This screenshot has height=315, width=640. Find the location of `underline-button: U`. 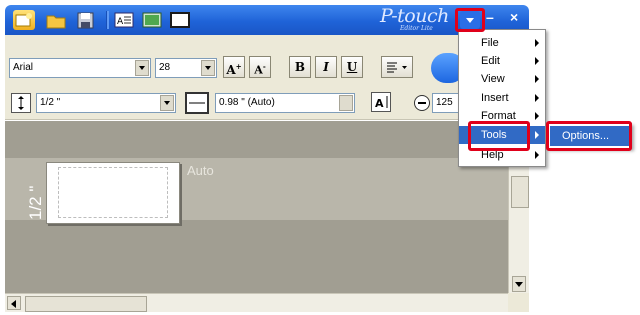

underline-button: U is located at coordinates (352, 67).